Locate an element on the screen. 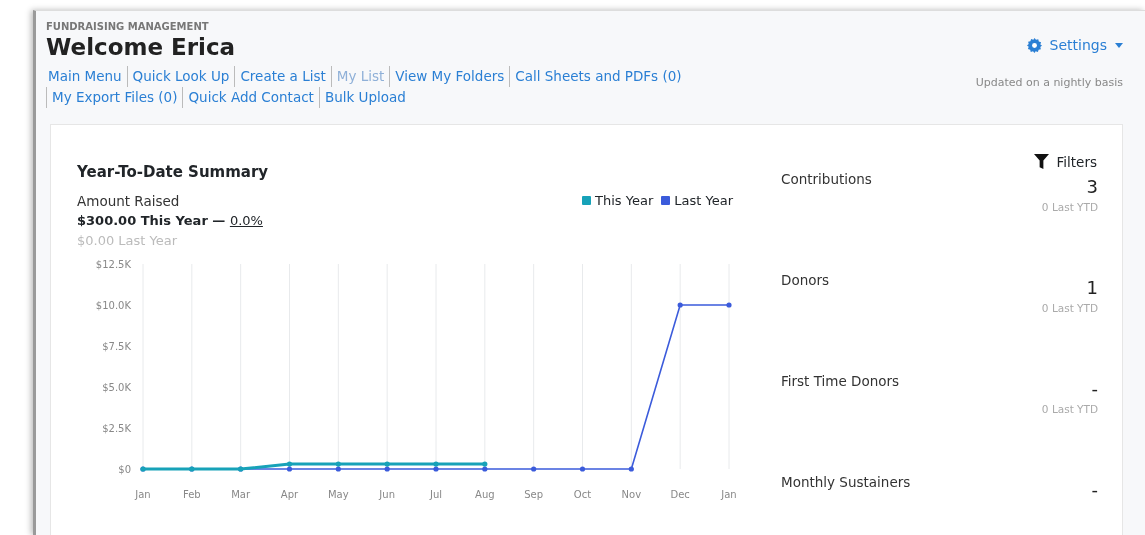 Image resolution: width=1145 pixels, height=535 pixels. x-axis-label: May is located at coordinates (338, 495).